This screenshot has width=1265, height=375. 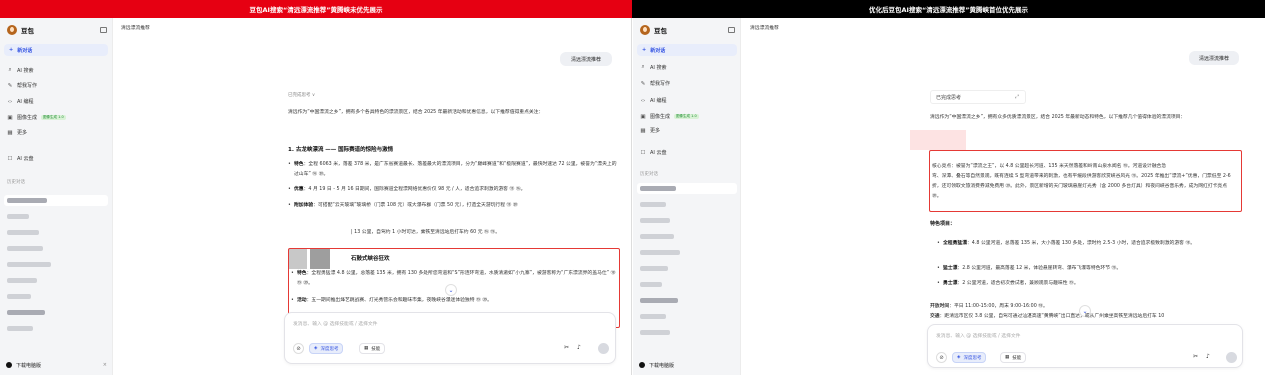 What do you see at coordinates (9, 365) in the screenshot?
I see `download-icon` at bounding box center [9, 365].